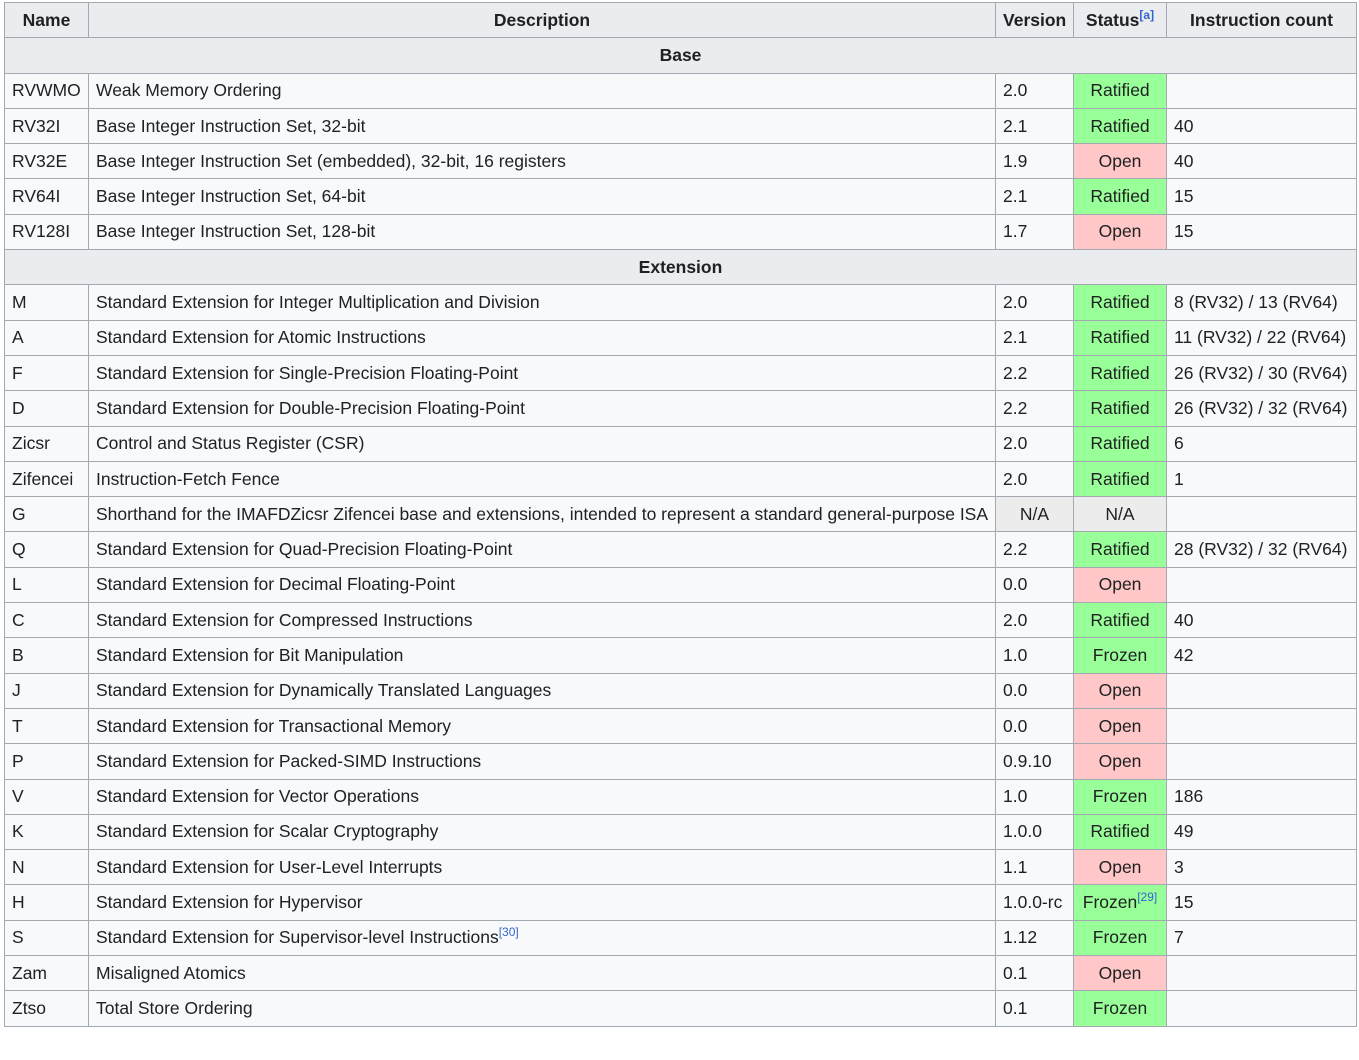  I want to click on cell-name: RVWMO, so click(46, 90).